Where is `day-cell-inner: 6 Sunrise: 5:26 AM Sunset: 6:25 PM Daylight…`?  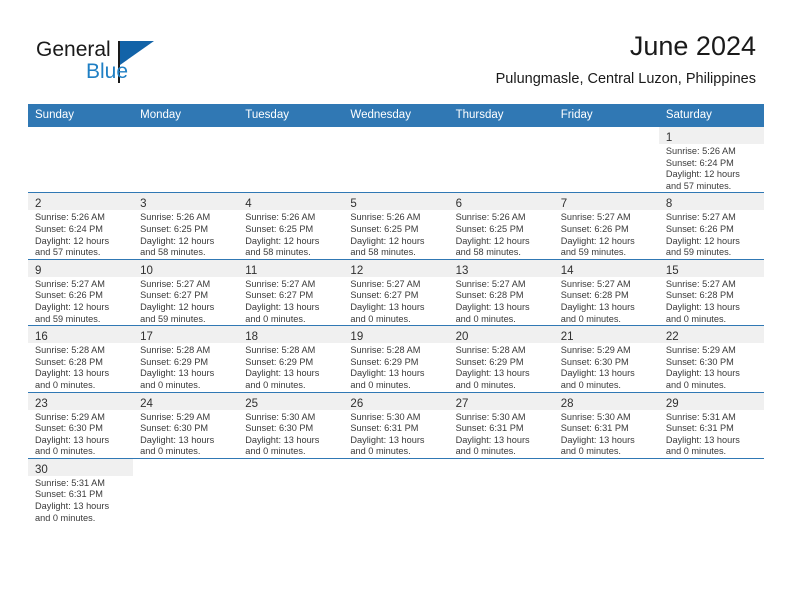
day-cell-inner: 6 Sunrise: 5:26 AM Sunset: 6:25 PM Daylight… is located at coordinates (501, 225).